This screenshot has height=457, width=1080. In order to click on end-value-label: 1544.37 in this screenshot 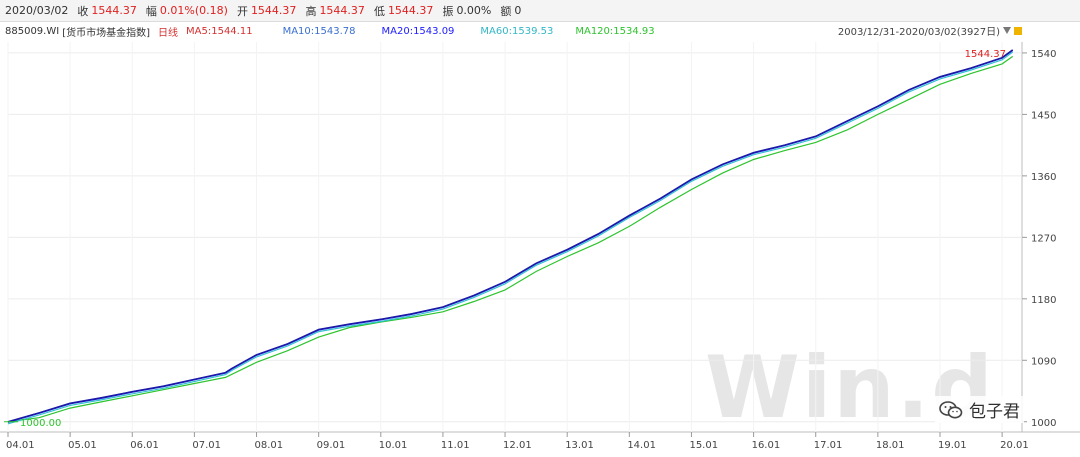, I will do `click(985, 54)`.